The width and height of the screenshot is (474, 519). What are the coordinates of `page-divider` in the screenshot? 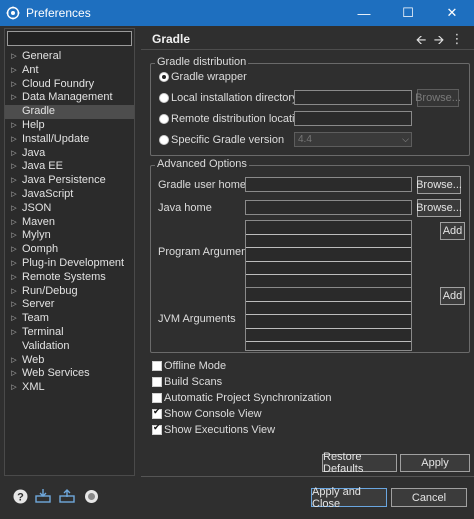 It's located at (307, 476).